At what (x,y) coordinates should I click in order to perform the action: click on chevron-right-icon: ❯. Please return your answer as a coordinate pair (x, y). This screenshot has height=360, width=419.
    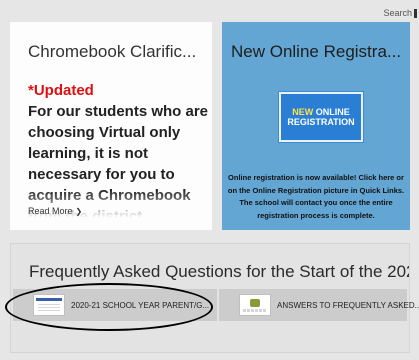
    Looking at the image, I should click on (79, 211).